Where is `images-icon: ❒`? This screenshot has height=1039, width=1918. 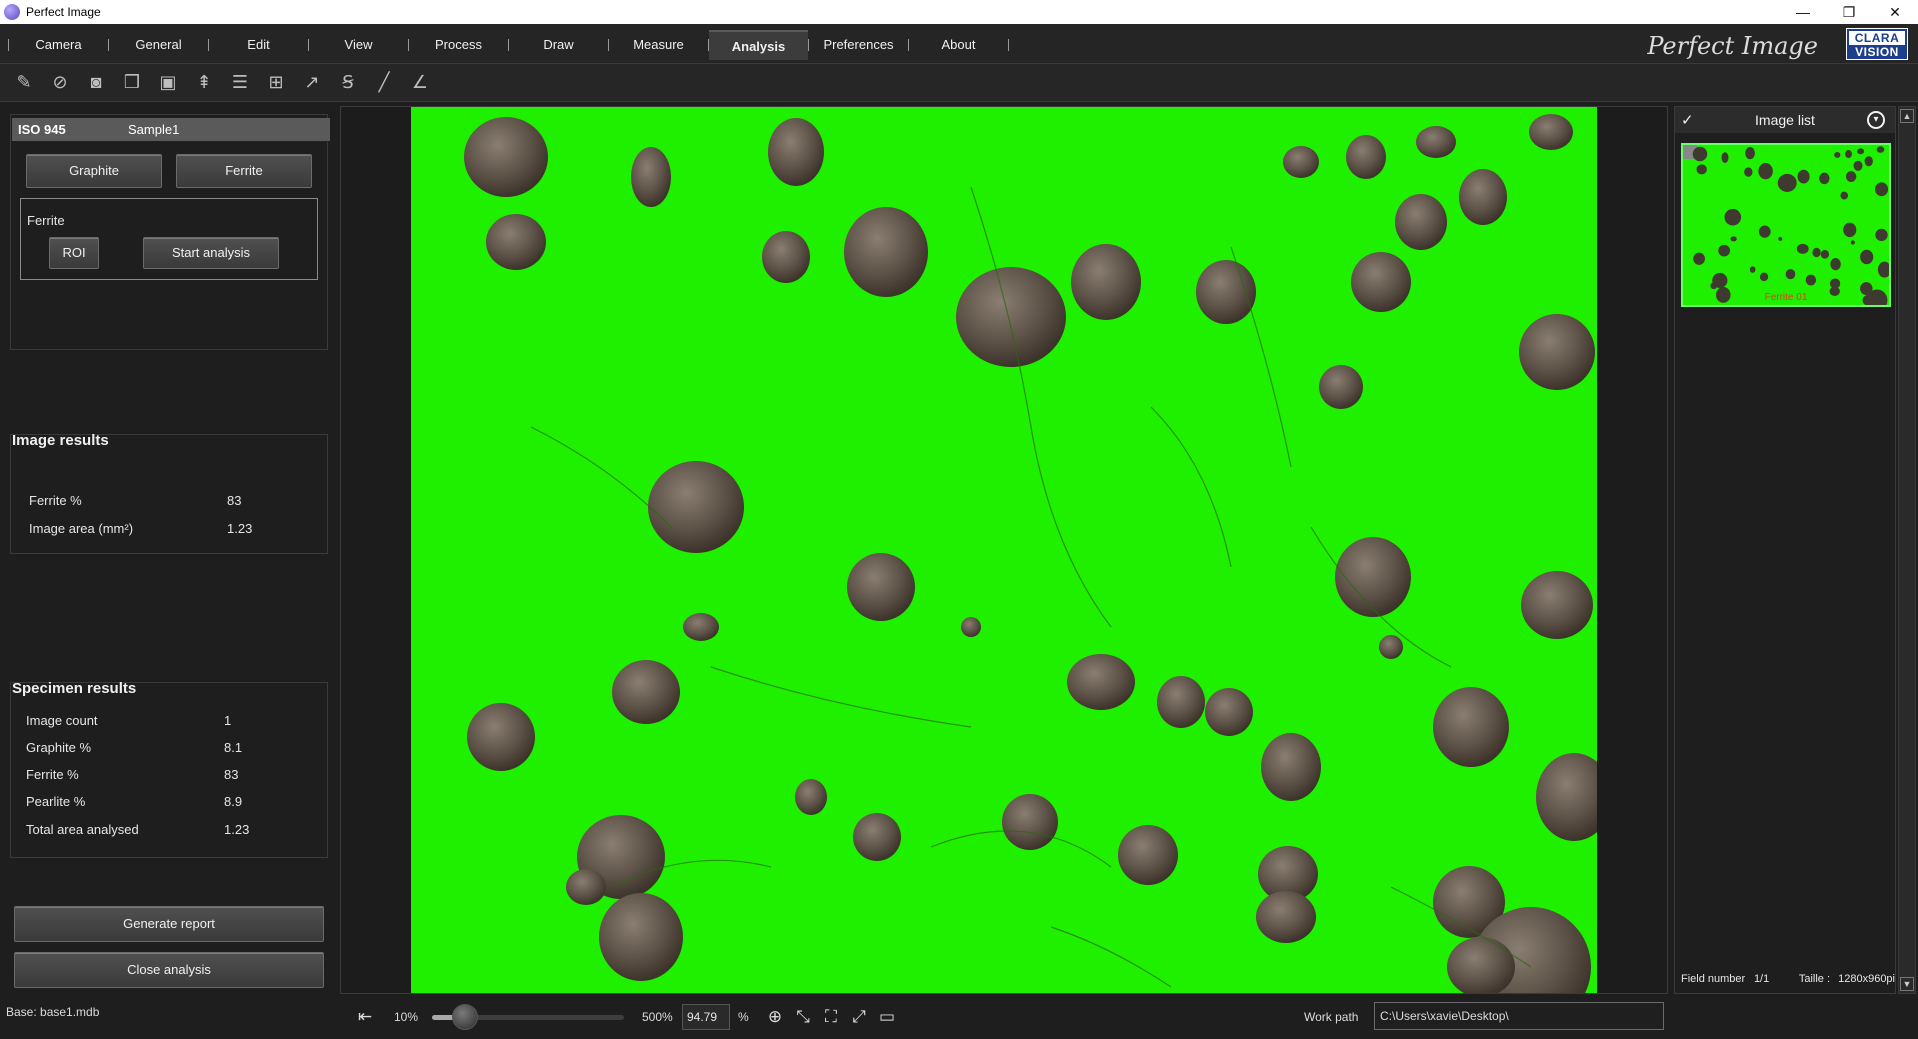 images-icon: ❒ is located at coordinates (132, 83).